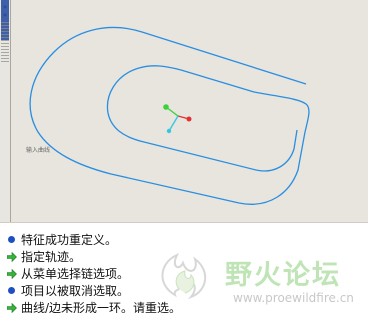 This screenshot has height=313, width=368. What do you see at coordinates (5, 111) in the screenshot?
I see `left-tool-strip: » »` at bounding box center [5, 111].